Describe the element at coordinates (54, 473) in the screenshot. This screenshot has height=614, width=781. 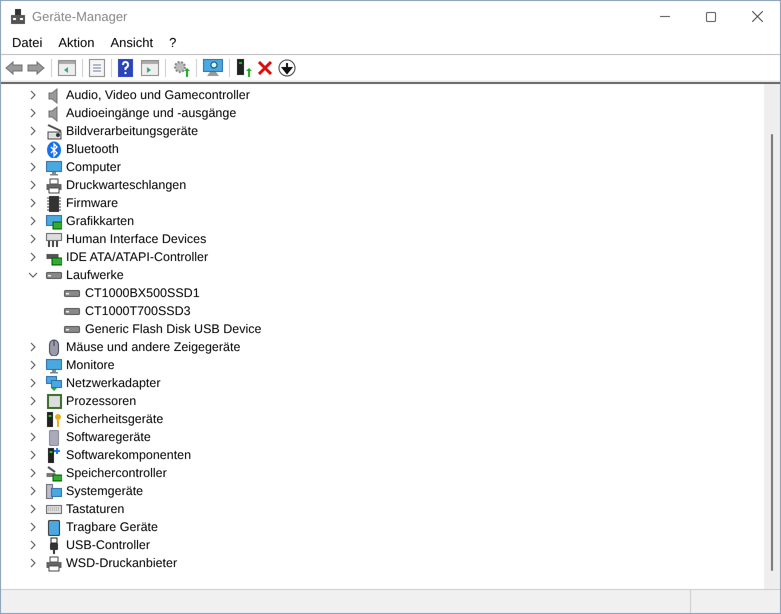
I see `storage-controller-icon` at that location.